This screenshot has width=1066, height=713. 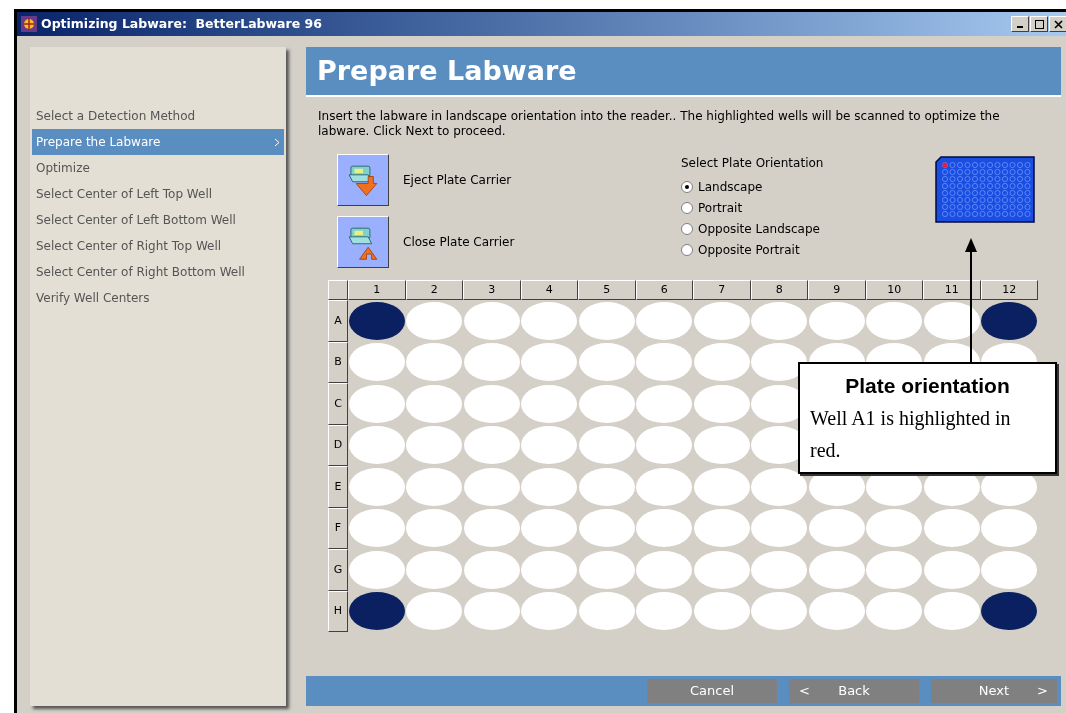 What do you see at coordinates (338, 611) in the screenshot?
I see `row-header: H` at bounding box center [338, 611].